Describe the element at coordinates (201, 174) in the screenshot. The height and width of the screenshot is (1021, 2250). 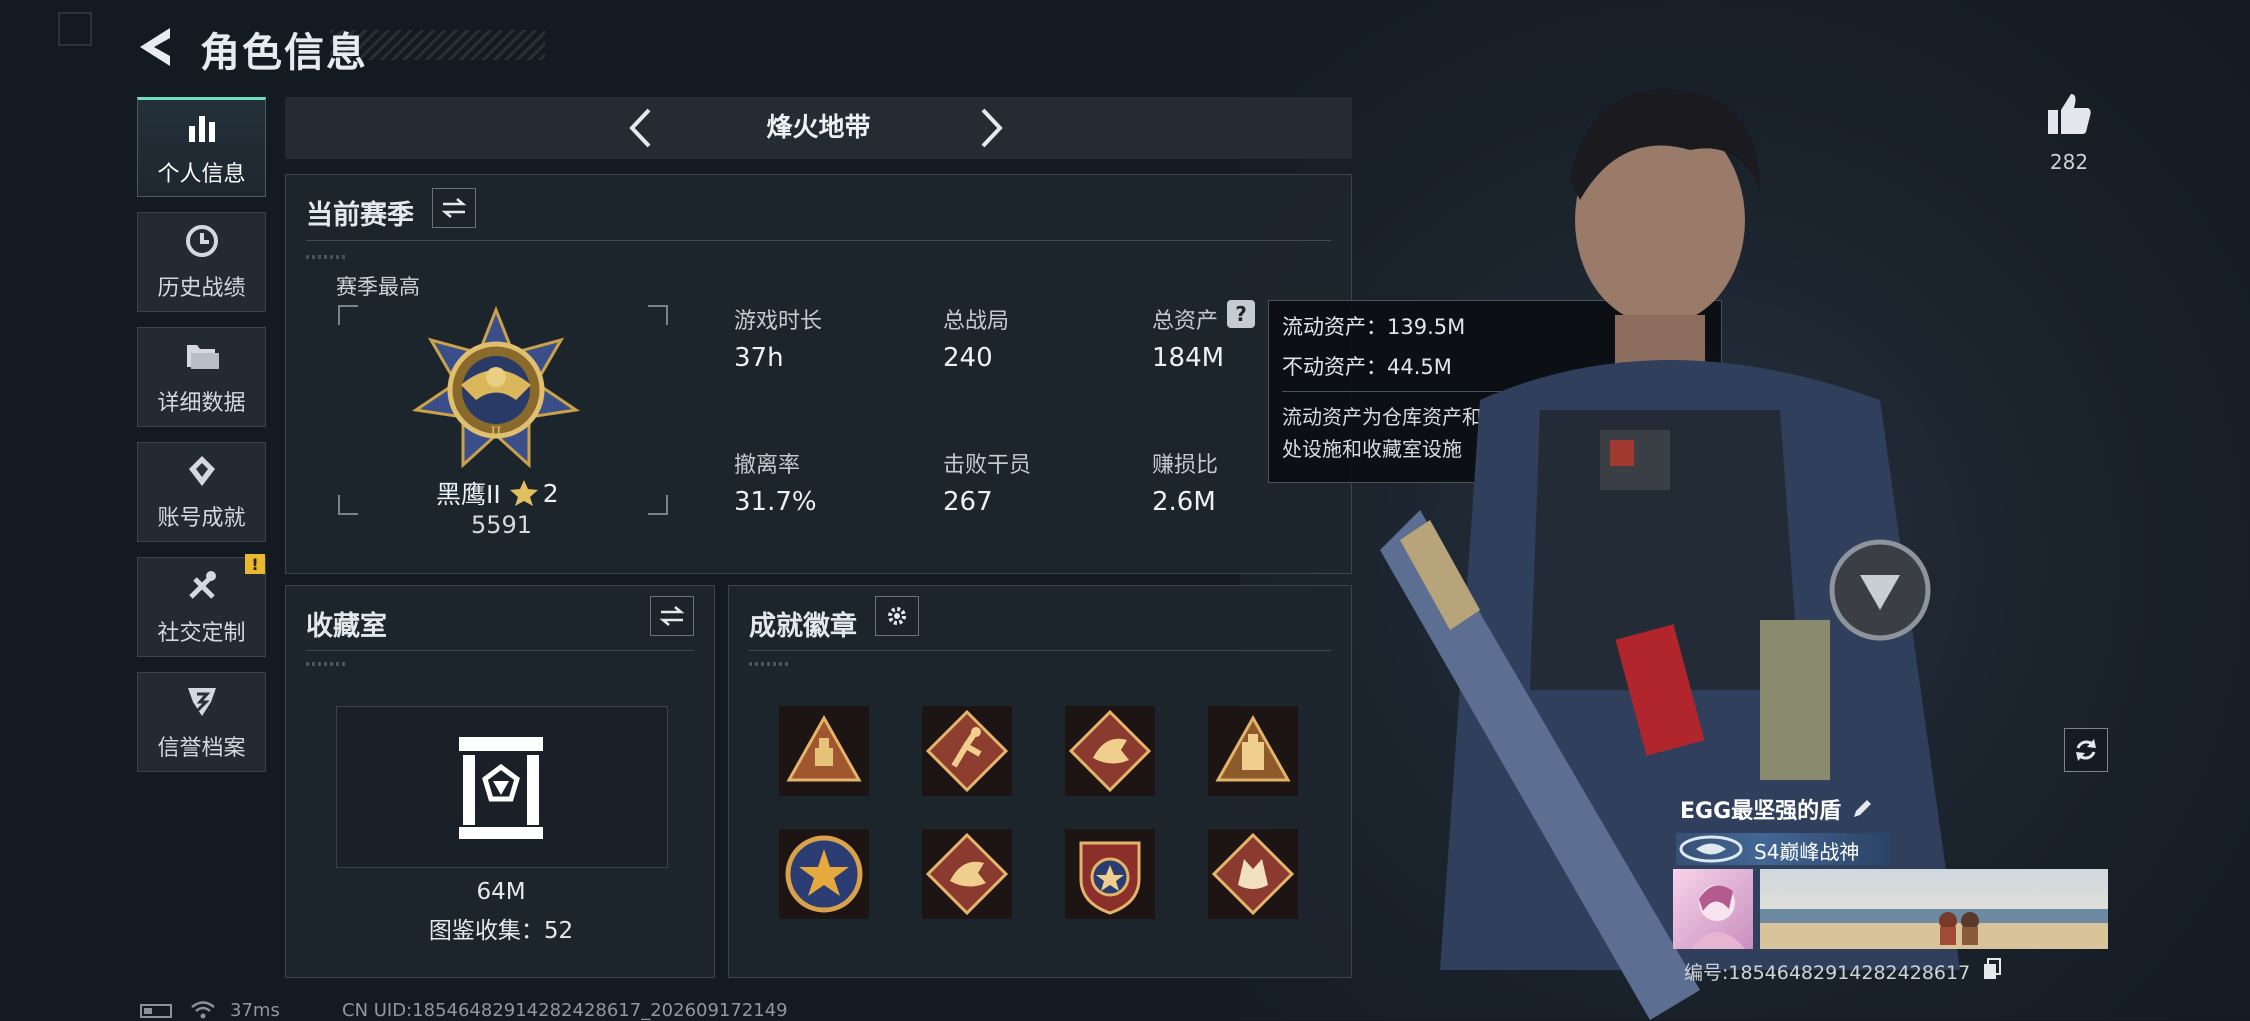
I see `sidebar-item-label: 个人信息` at that location.